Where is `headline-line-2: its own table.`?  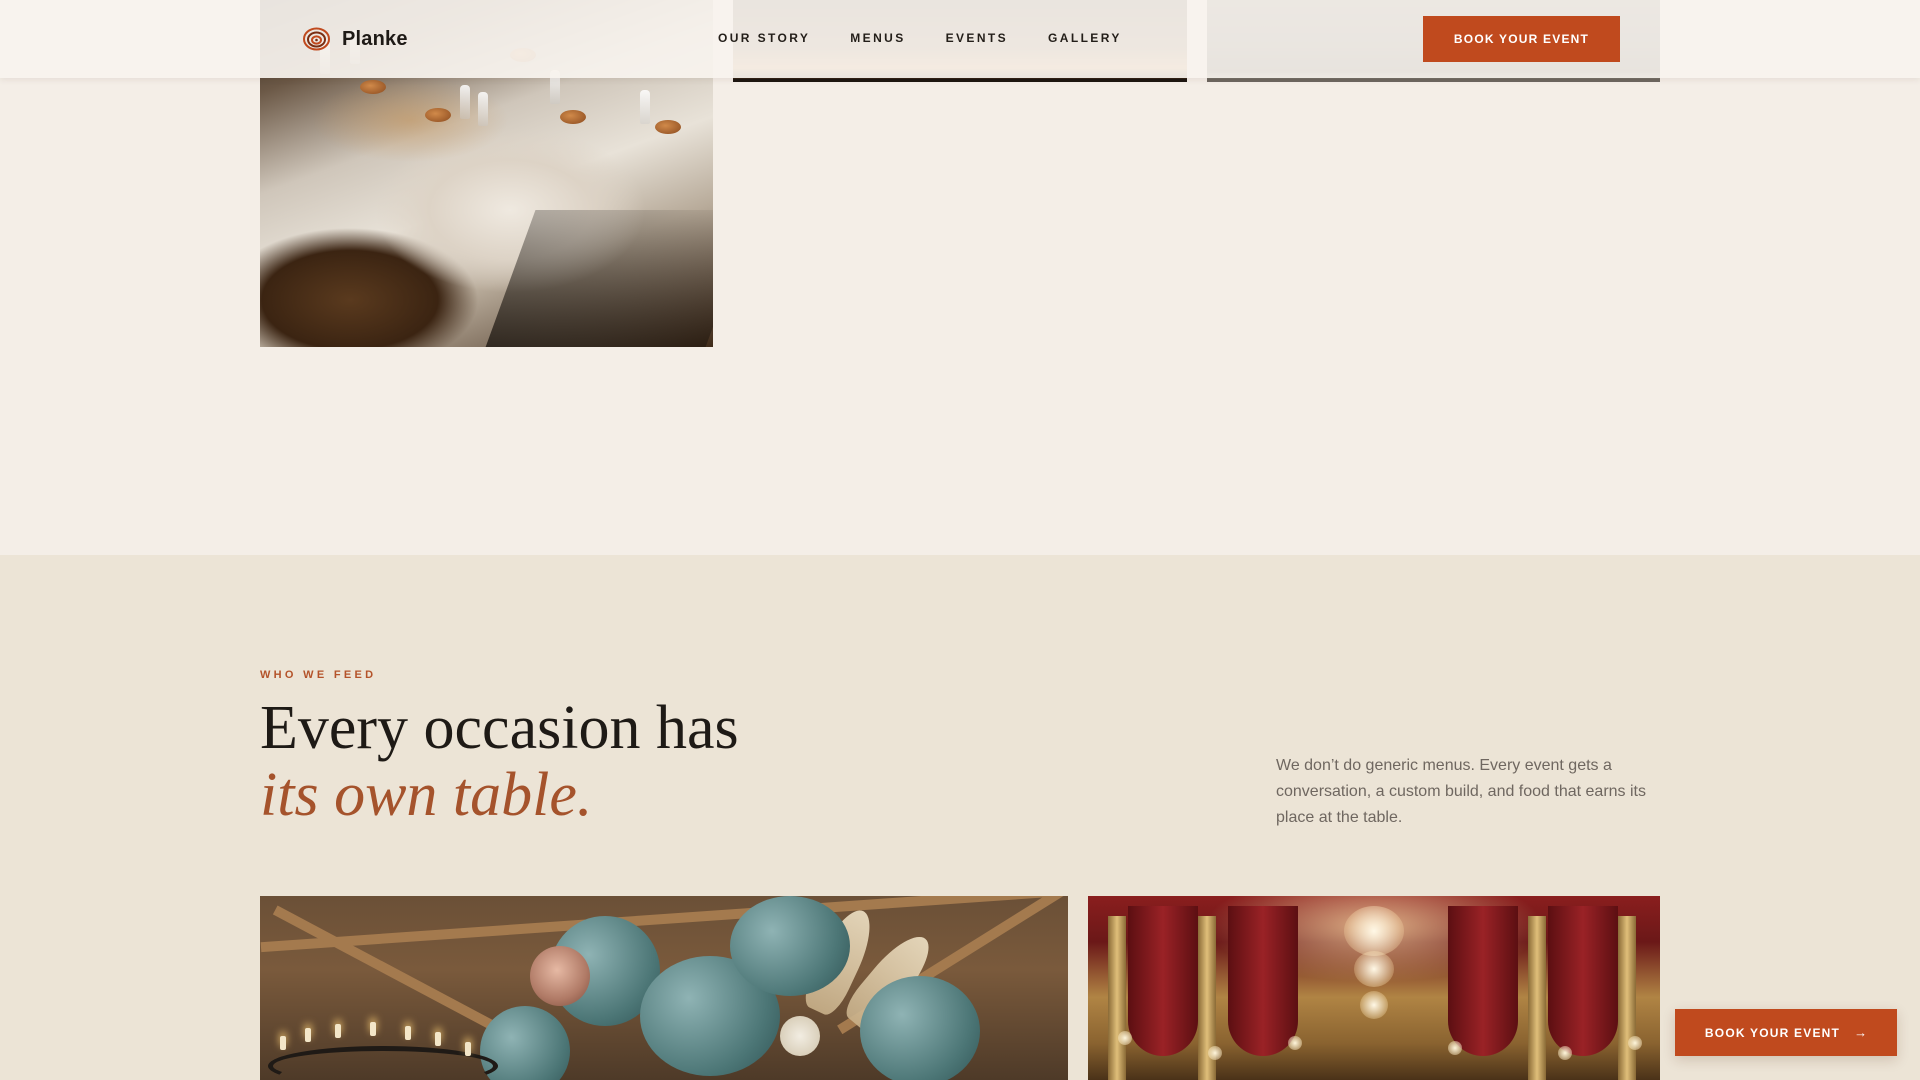 headline-line-2: its own table. is located at coordinates (426, 795).